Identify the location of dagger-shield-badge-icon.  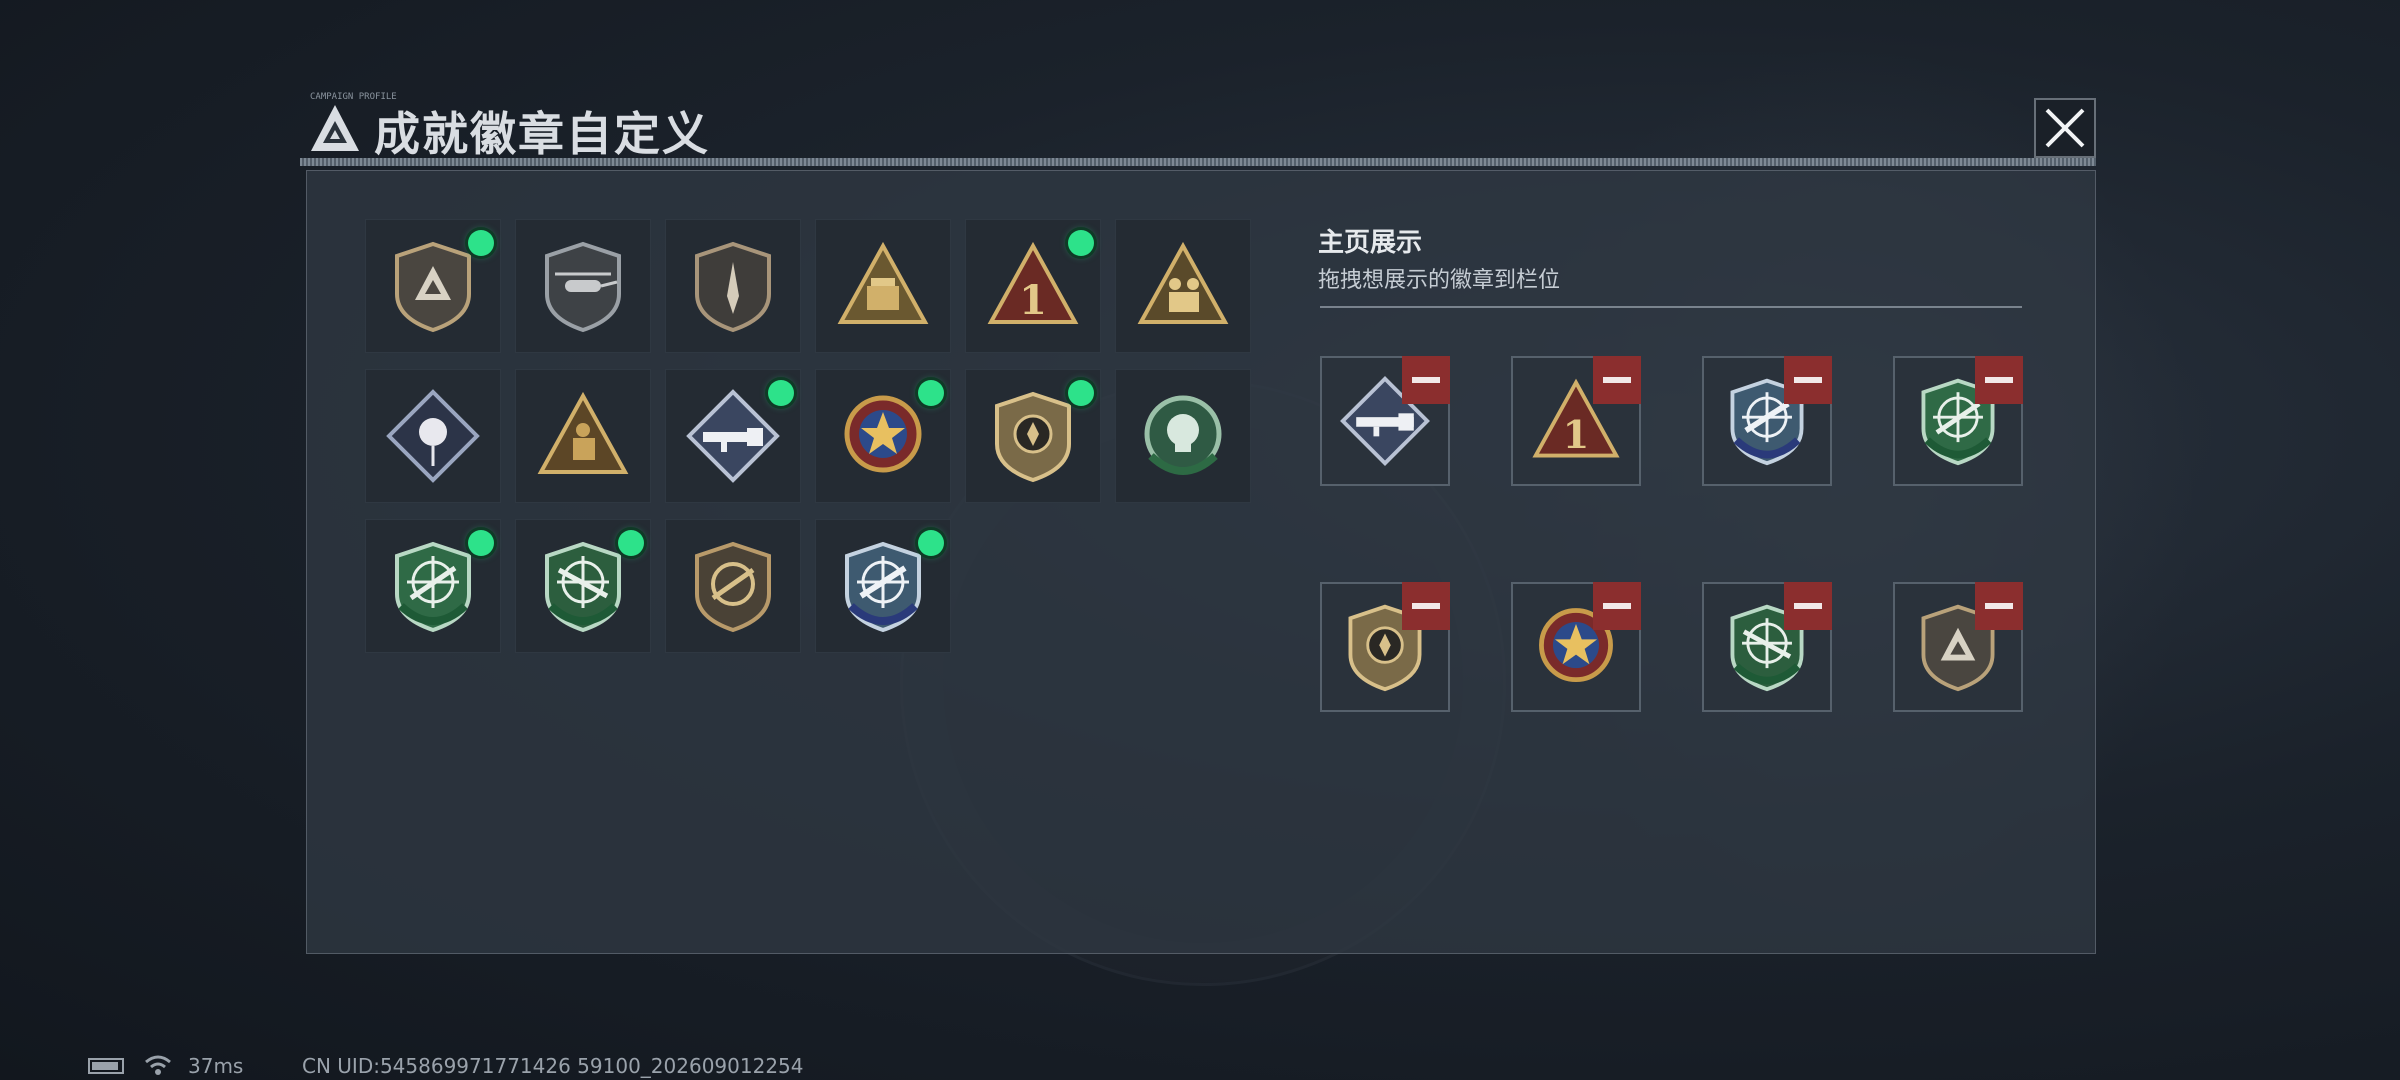
(733, 287).